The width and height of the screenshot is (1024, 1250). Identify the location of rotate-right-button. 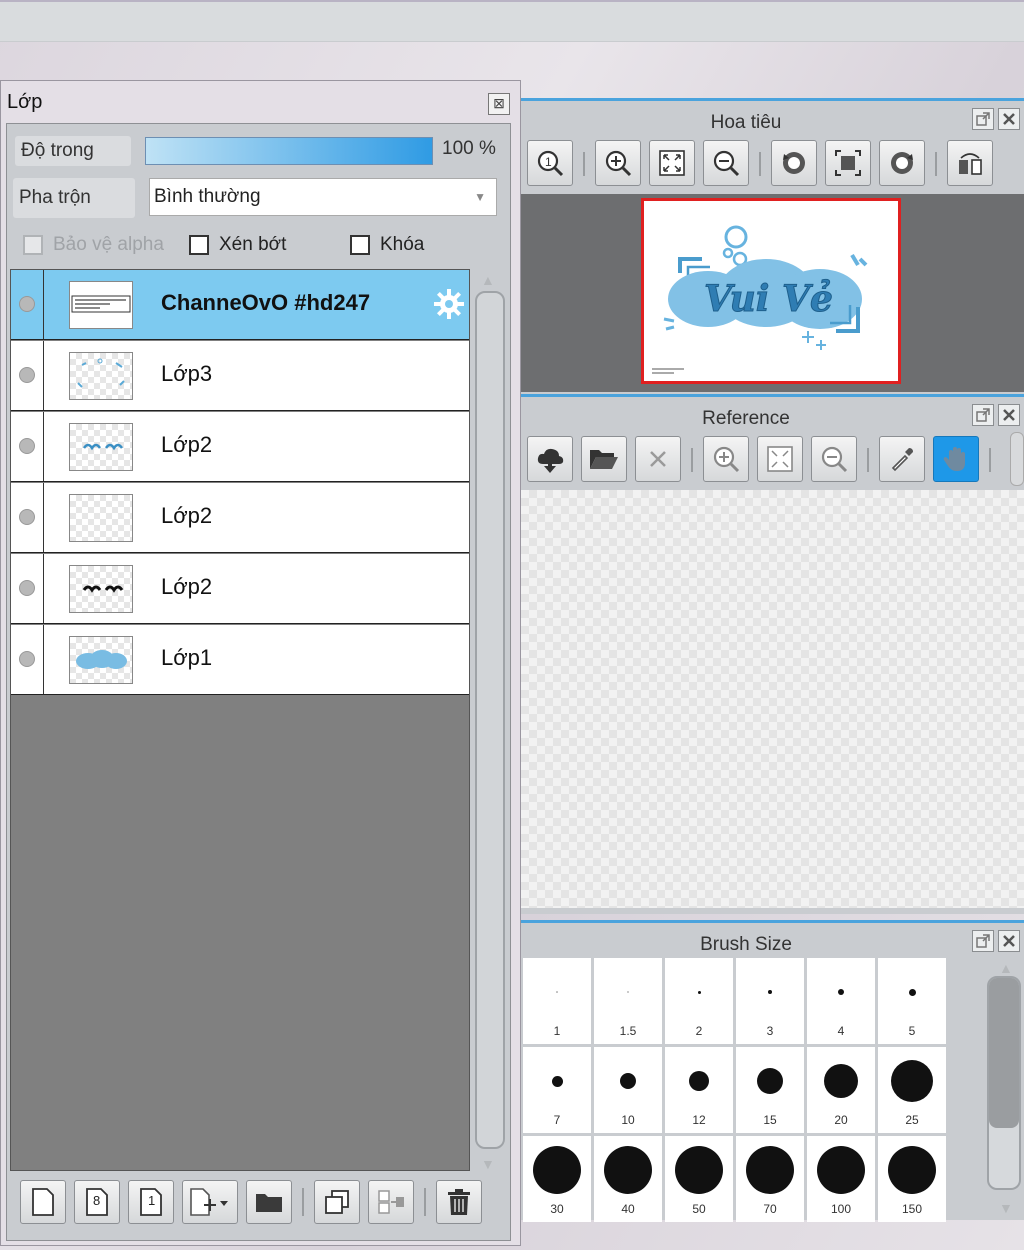
(902, 163).